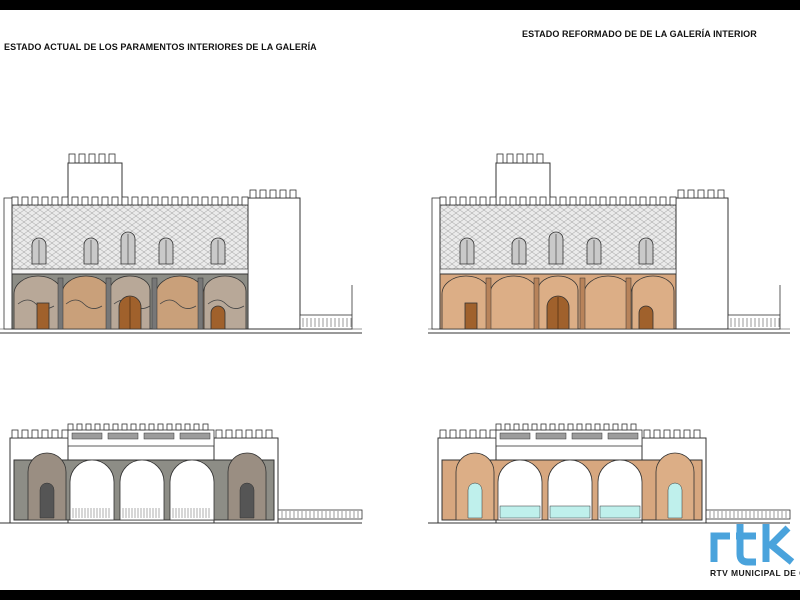 The image size is (800, 600). Describe the element at coordinates (47, 500) in the screenshot. I see `niche-statue` at that location.